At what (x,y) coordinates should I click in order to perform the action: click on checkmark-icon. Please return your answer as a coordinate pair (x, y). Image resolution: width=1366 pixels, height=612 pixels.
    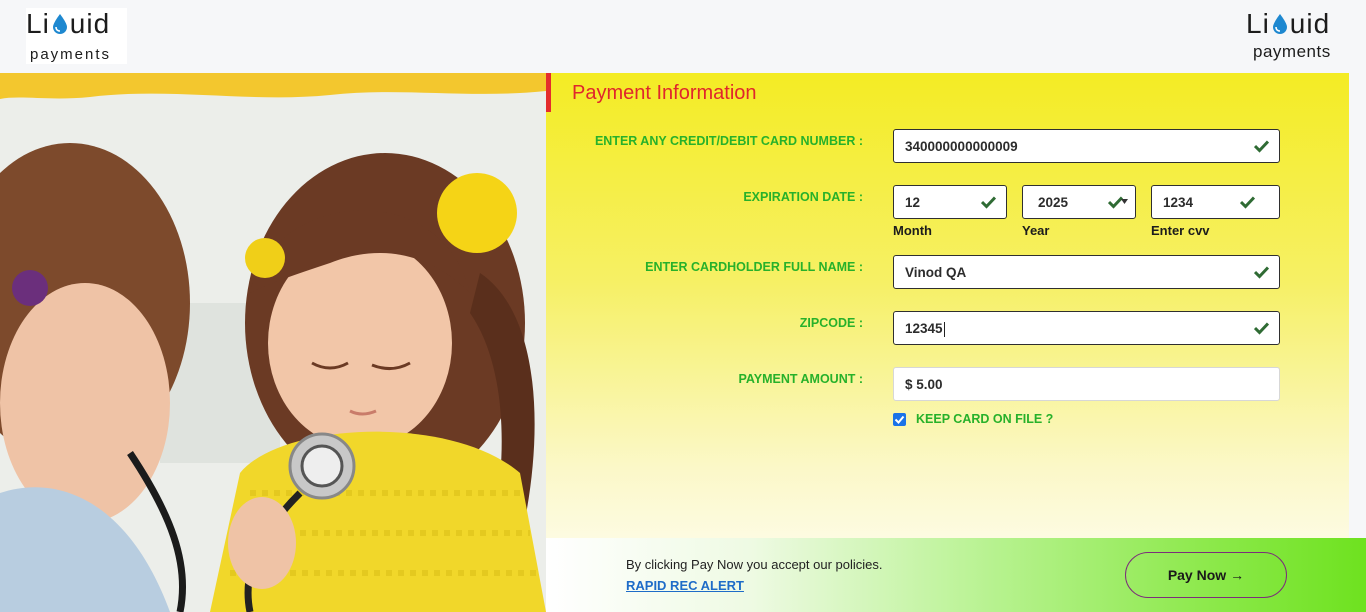
    Looking at the image, I should click on (899, 419).